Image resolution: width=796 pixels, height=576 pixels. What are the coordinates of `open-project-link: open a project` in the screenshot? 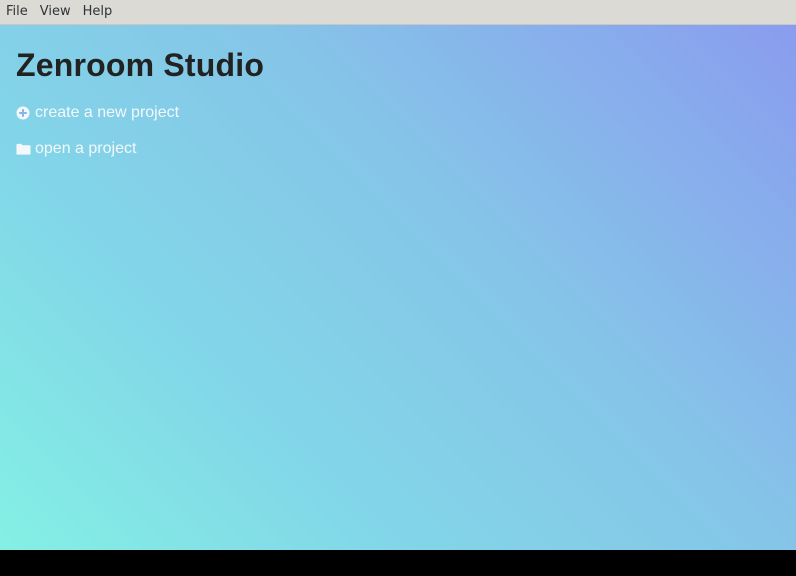 It's located at (76, 149).